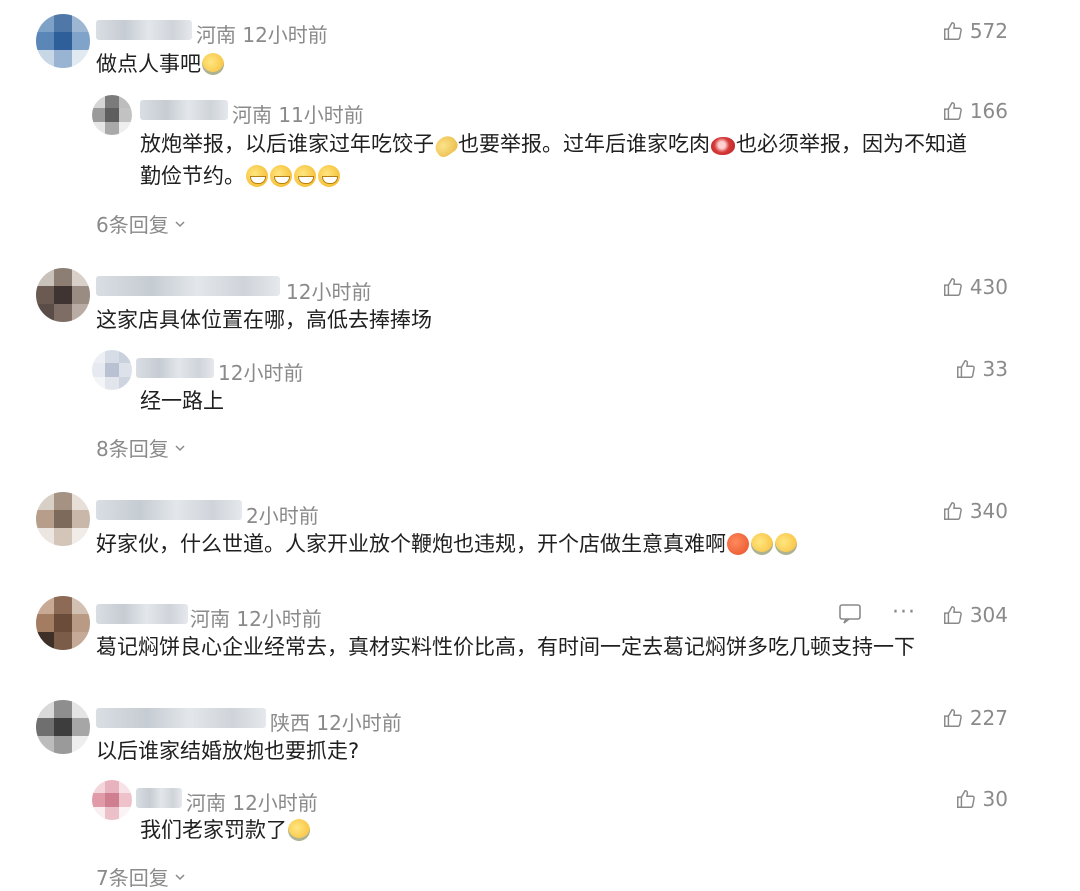  I want to click on reply-text-line2: 勤俭节约。, so click(240, 176).